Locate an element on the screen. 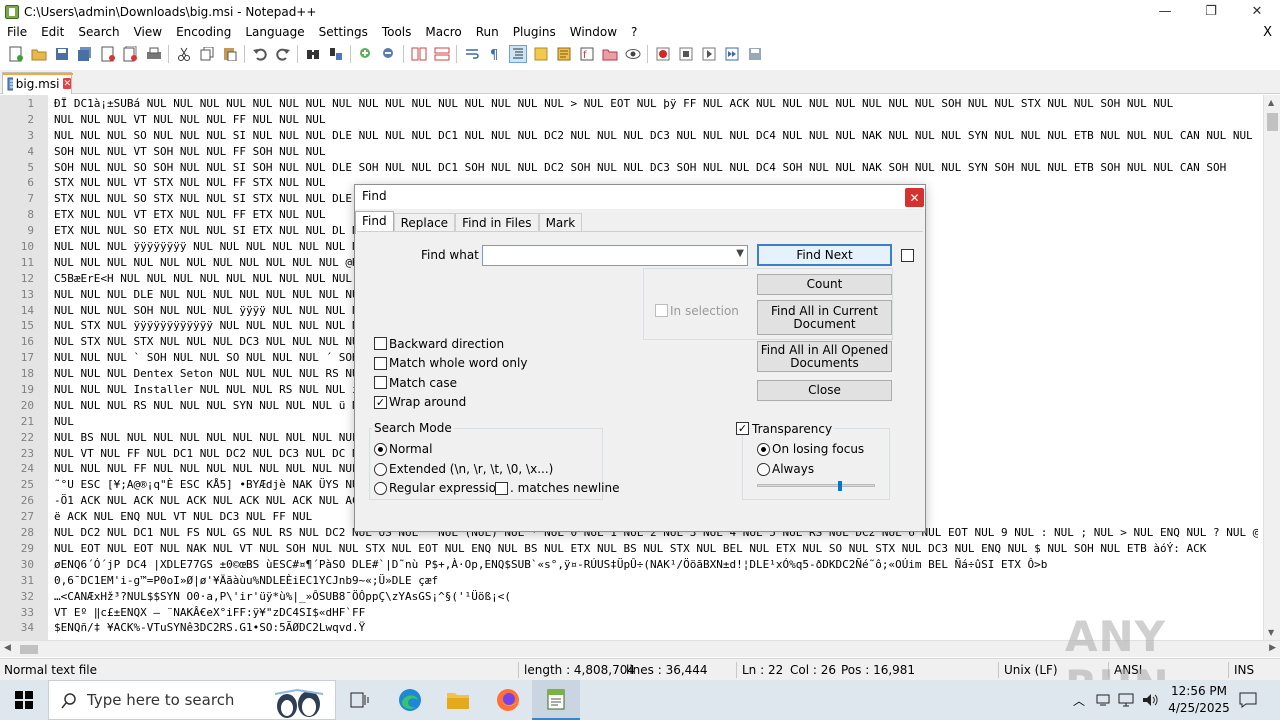 This screenshot has height=720, width=1280. display-icon is located at coordinates (1127, 700).